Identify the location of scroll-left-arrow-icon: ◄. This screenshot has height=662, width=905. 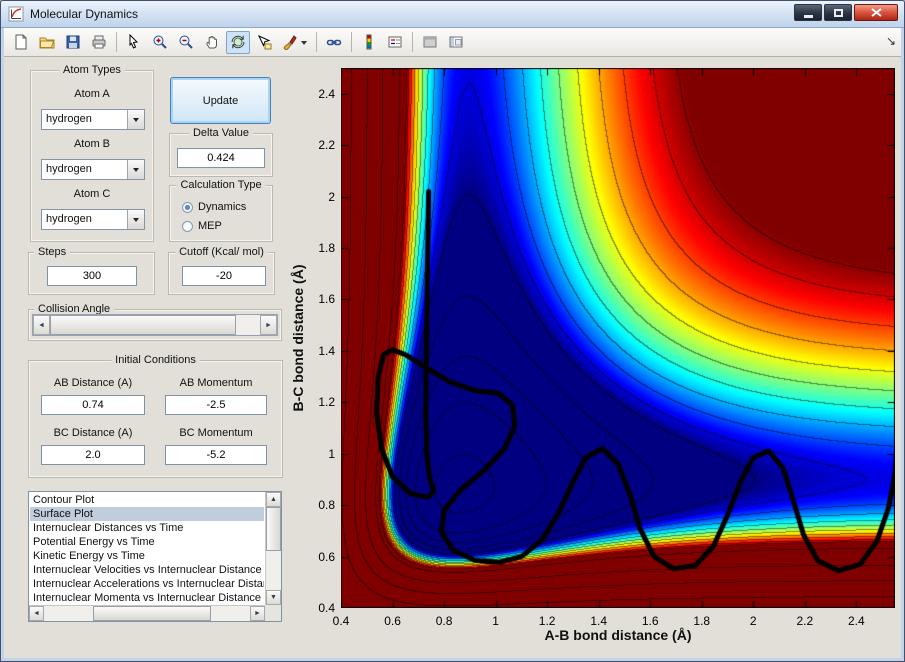
(36, 613).